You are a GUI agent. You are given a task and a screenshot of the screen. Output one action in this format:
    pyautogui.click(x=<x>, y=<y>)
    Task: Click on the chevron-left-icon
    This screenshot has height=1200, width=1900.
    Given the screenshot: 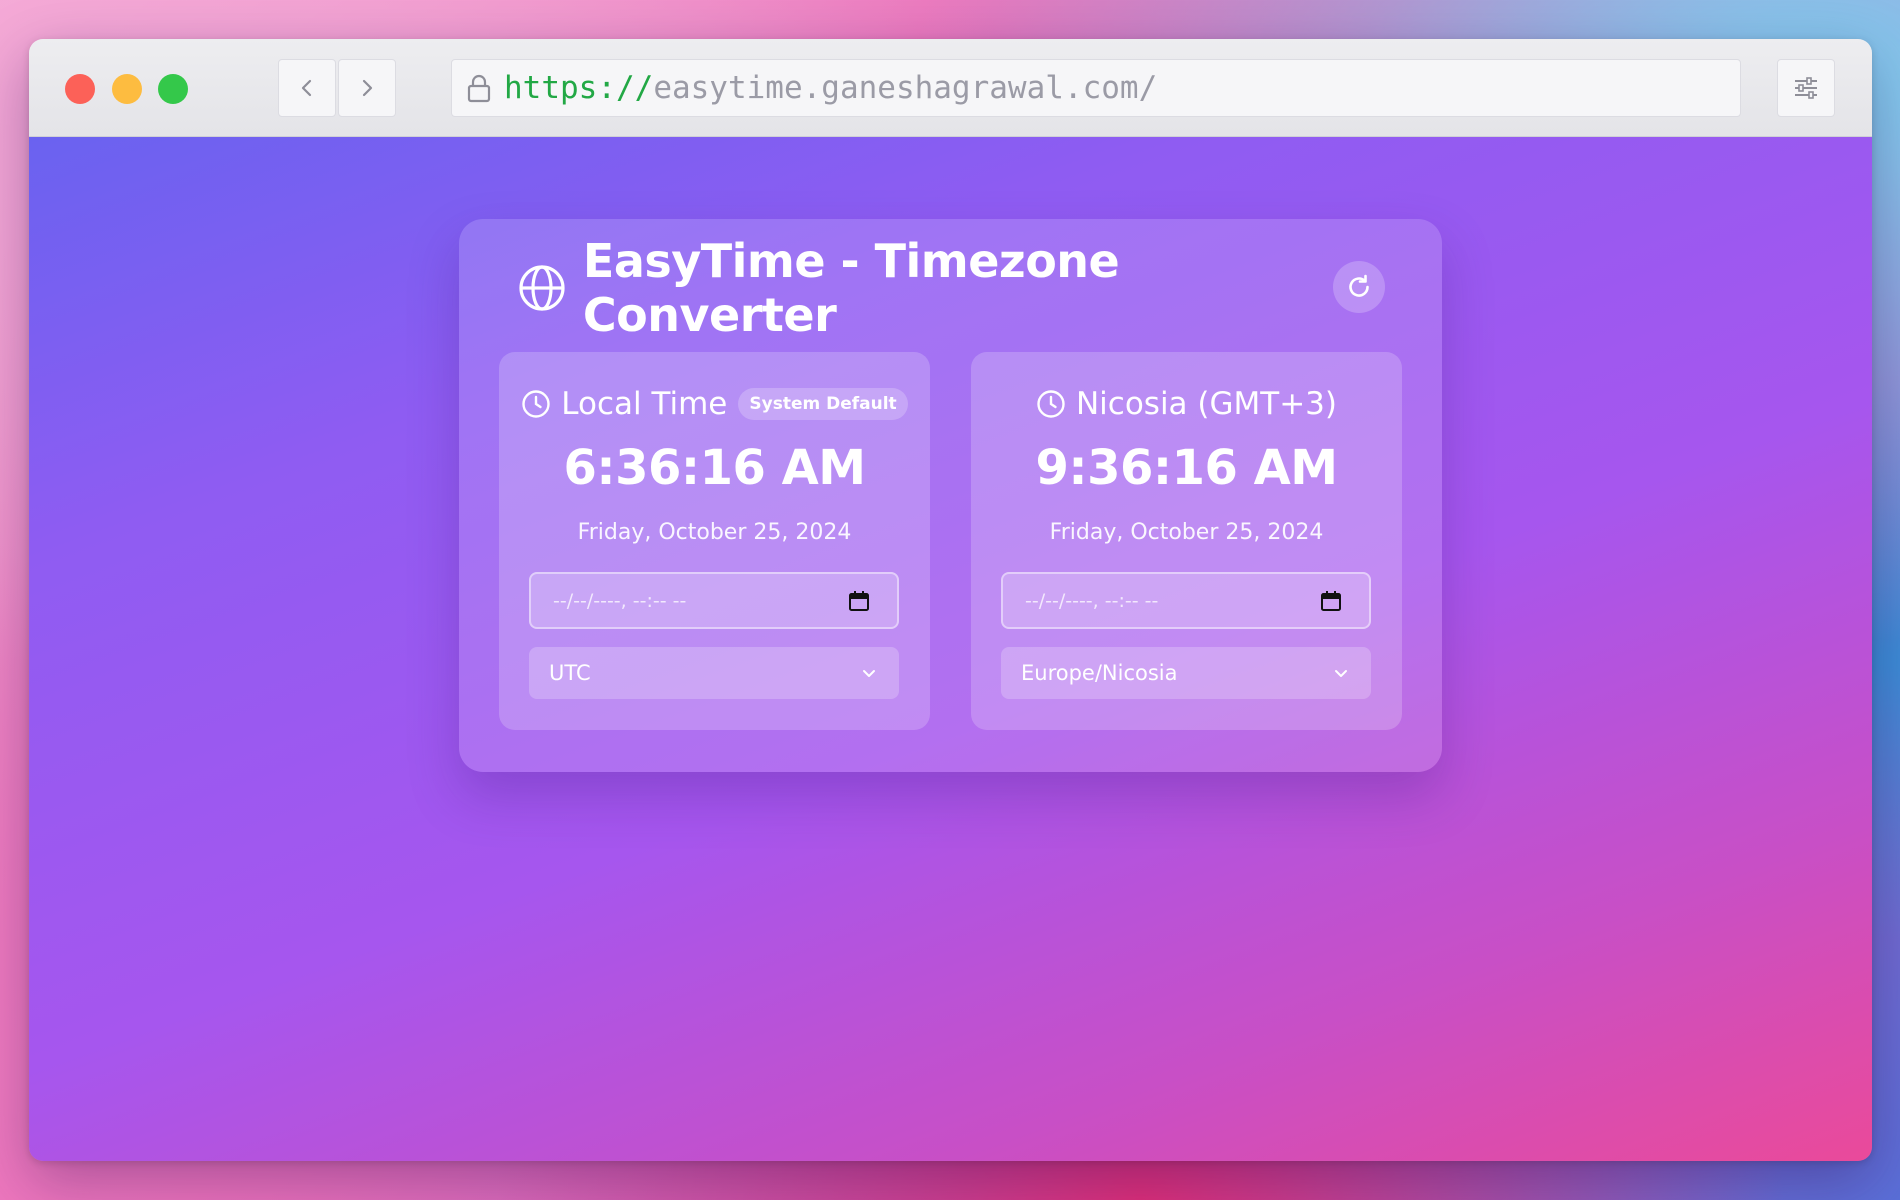 What is the action you would take?
    pyautogui.click(x=306, y=88)
    